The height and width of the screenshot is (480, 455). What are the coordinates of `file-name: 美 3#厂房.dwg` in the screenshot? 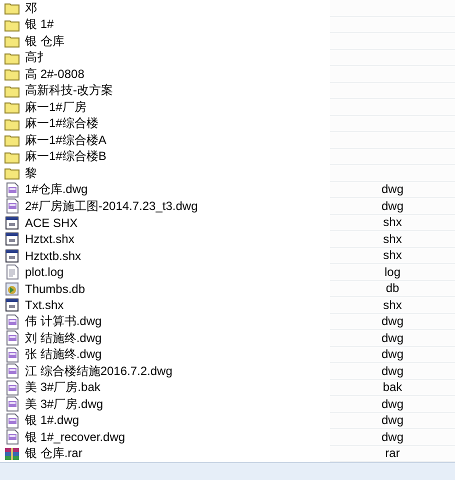 It's located at (64, 404).